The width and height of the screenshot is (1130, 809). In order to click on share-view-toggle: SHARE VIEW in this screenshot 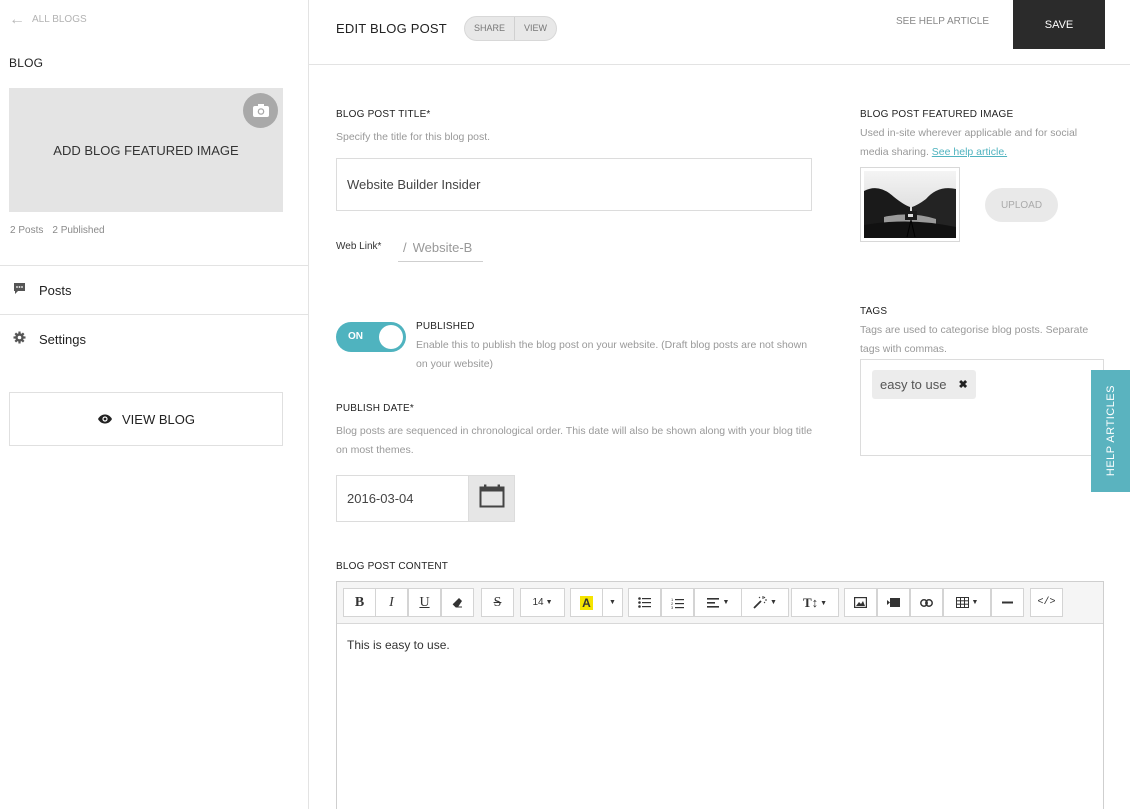, I will do `click(511, 28)`.